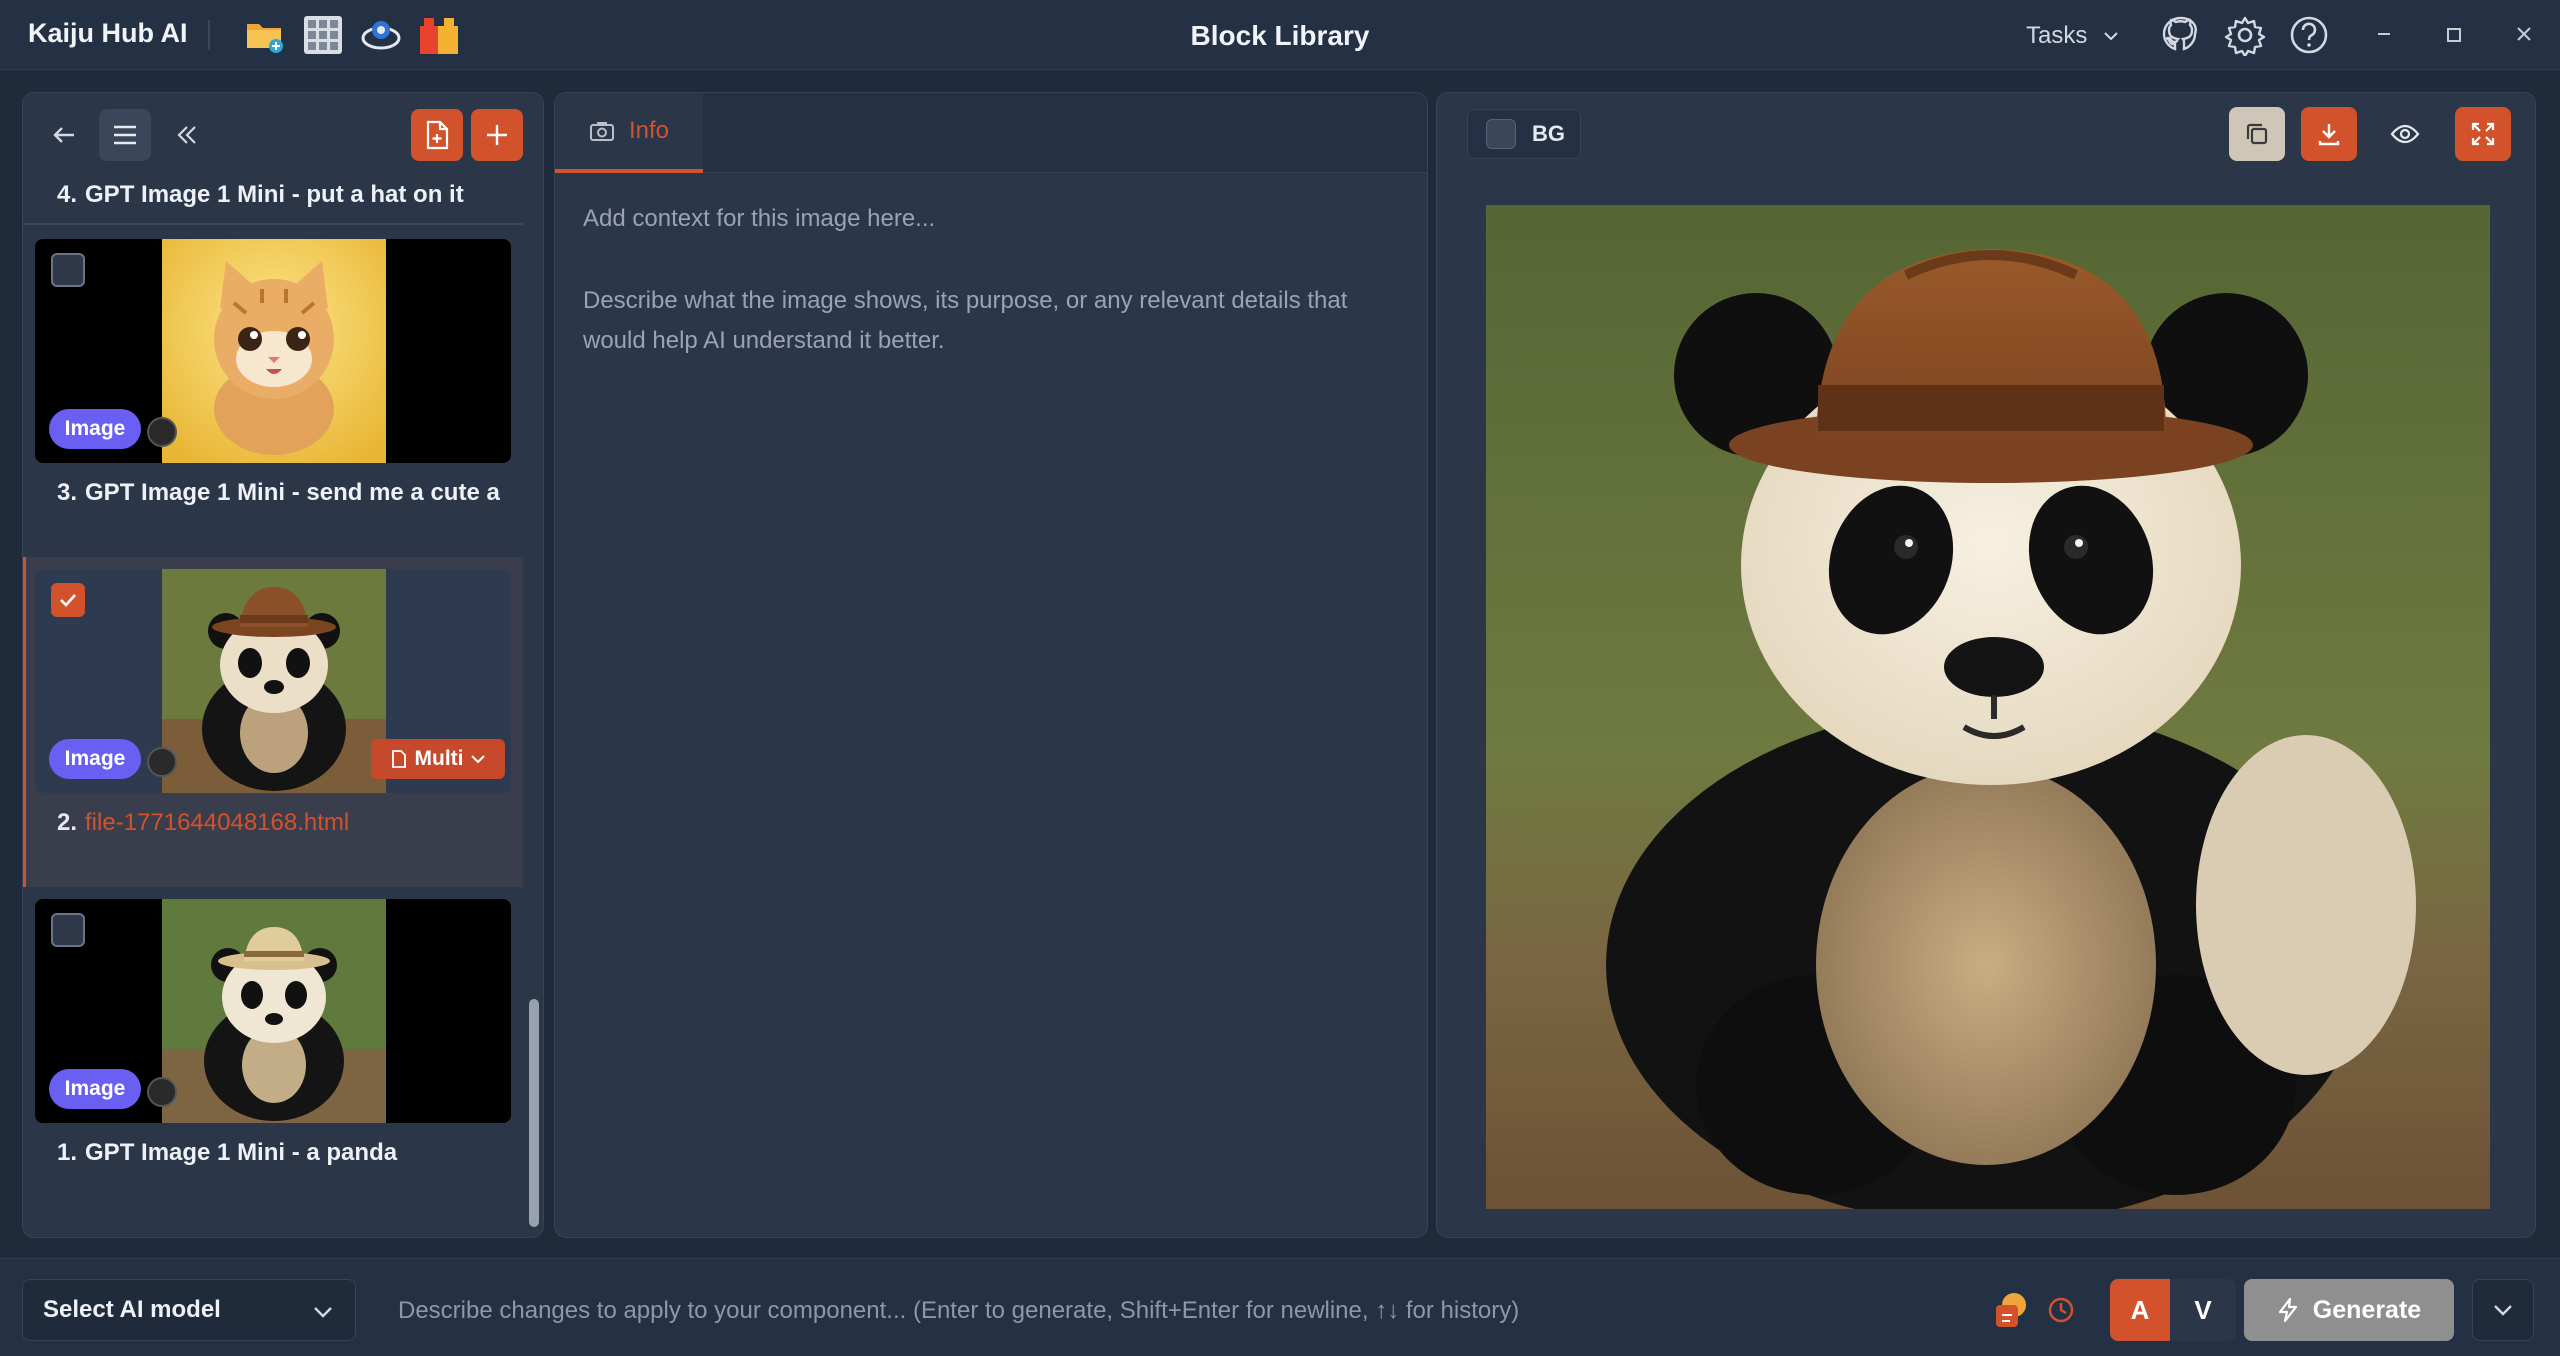 The height and width of the screenshot is (1356, 2560). I want to click on collapse-button, so click(187, 135).